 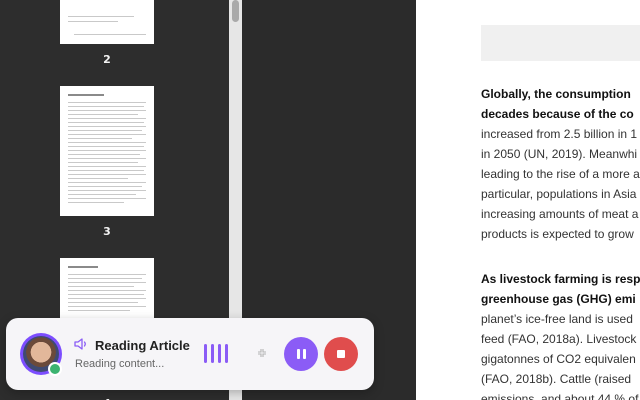 I want to click on stop-icon, so click(x=341, y=354).